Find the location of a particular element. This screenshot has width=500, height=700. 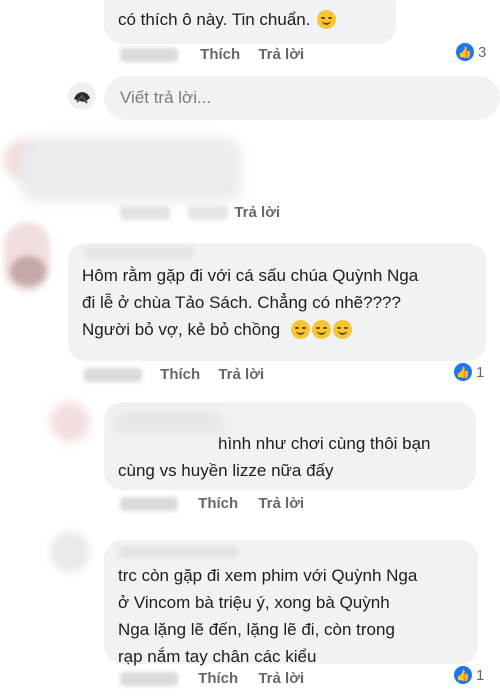

reaction-count: 👍 3 is located at coordinates (471, 52).